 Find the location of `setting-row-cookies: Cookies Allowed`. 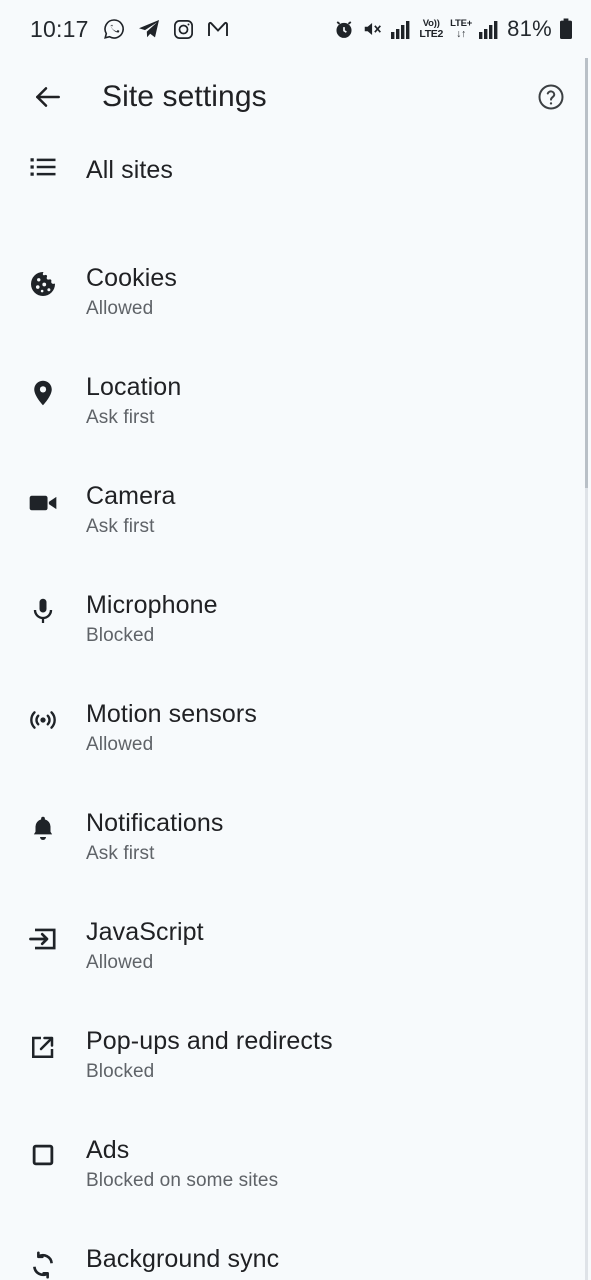

setting-row-cookies: Cookies Allowed is located at coordinates (295, 309).